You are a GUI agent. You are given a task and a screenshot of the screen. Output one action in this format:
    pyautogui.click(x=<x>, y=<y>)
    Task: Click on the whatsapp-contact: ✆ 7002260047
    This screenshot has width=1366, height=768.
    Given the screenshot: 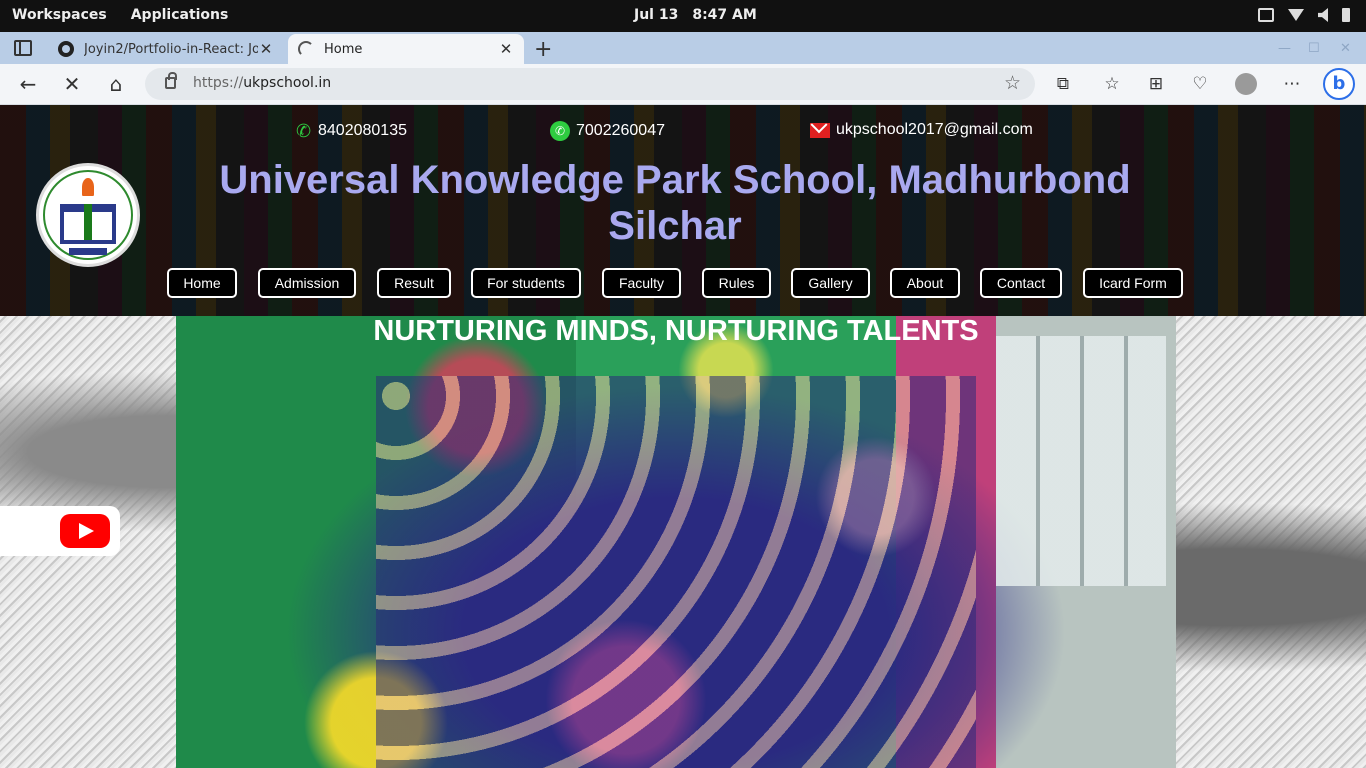 What is the action you would take?
    pyautogui.click(x=607, y=131)
    